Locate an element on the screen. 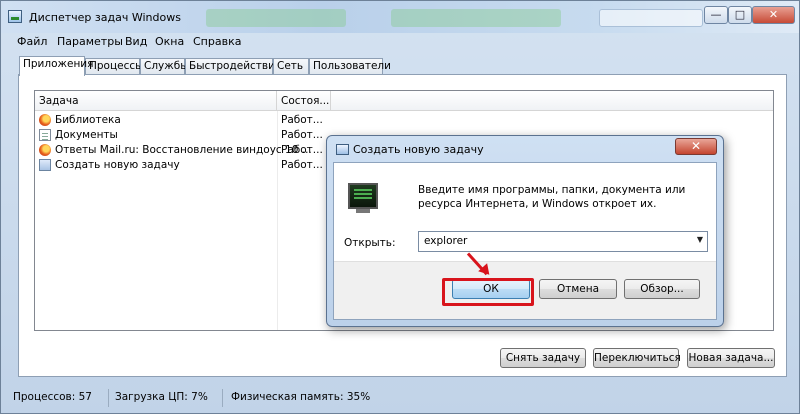 Image resolution: width=800 pixels, height=414 pixels. status-memory: Физическая память: 35% is located at coordinates (301, 397).